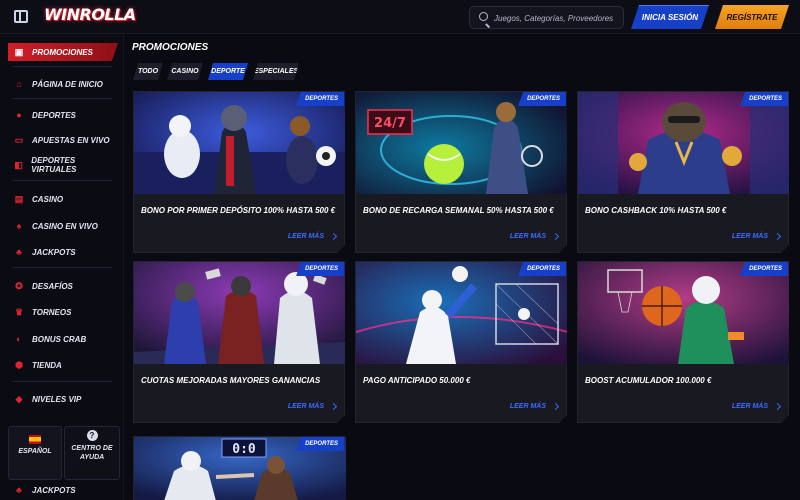 The width and height of the screenshot is (800, 500). What do you see at coordinates (228, 71) in the screenshot?
I see `tab-deporte: DEPORTE` at bounding box center [228, 71].